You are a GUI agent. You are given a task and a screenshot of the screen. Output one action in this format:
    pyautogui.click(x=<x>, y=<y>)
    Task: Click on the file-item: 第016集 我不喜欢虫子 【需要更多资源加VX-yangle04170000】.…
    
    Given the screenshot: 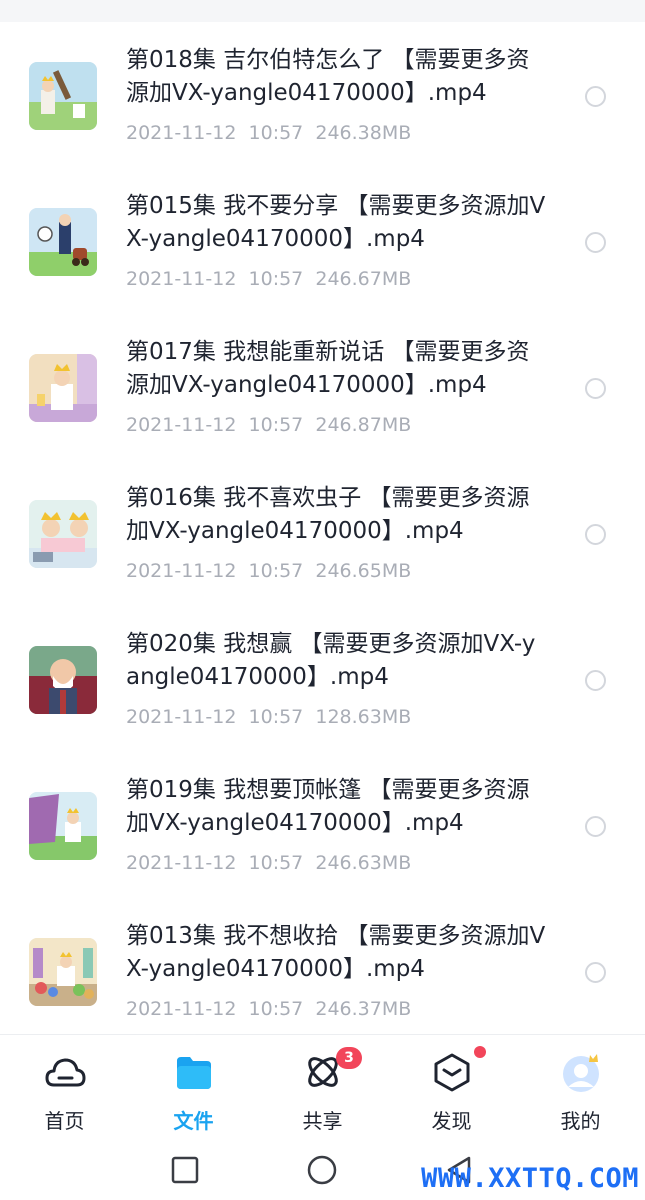 What is the action you would take?
    pyautogui.click(x=322, y=533)
    